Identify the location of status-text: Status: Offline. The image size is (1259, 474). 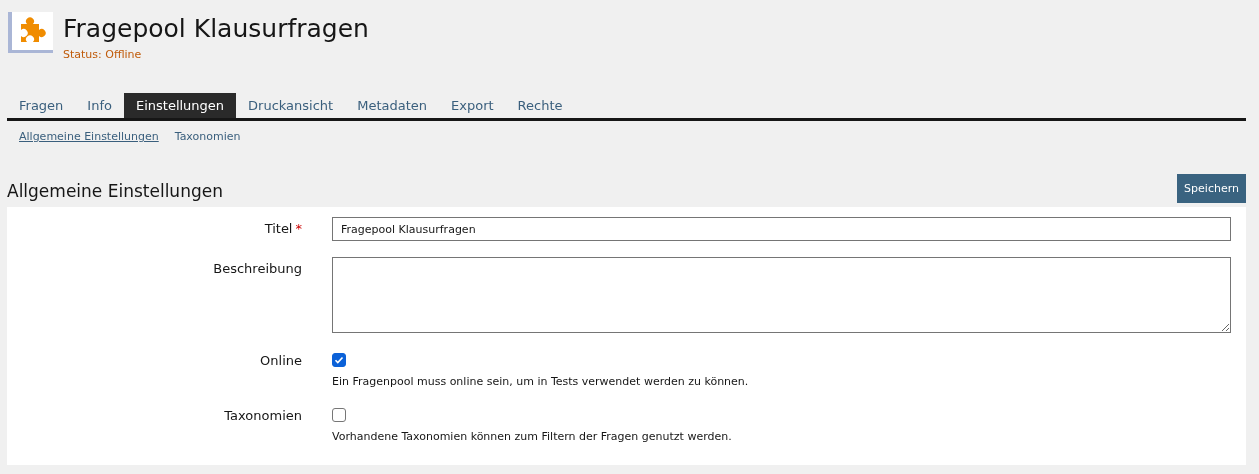
(103, 54).